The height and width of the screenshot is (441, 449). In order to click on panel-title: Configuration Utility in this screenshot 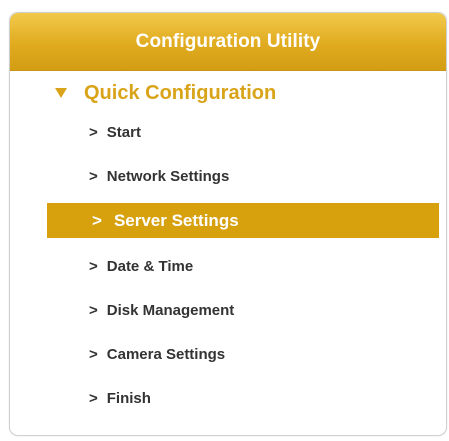, I will do `click(228, 41)`.